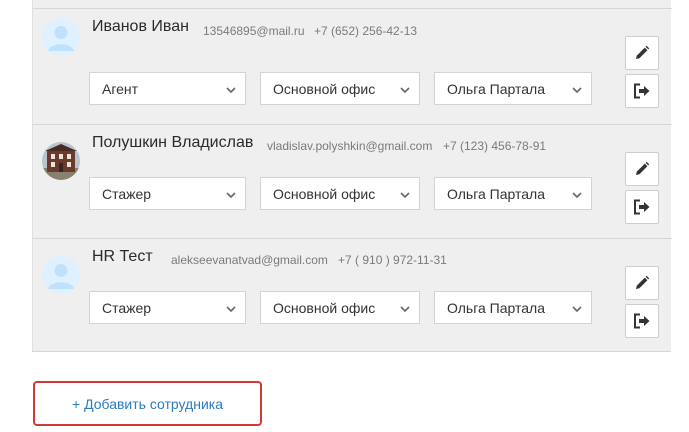  What do you see at coordinates (140, 26) in the screenshot?
I see `employee-name: Иванов Иван` at bounding box center [140, 26].